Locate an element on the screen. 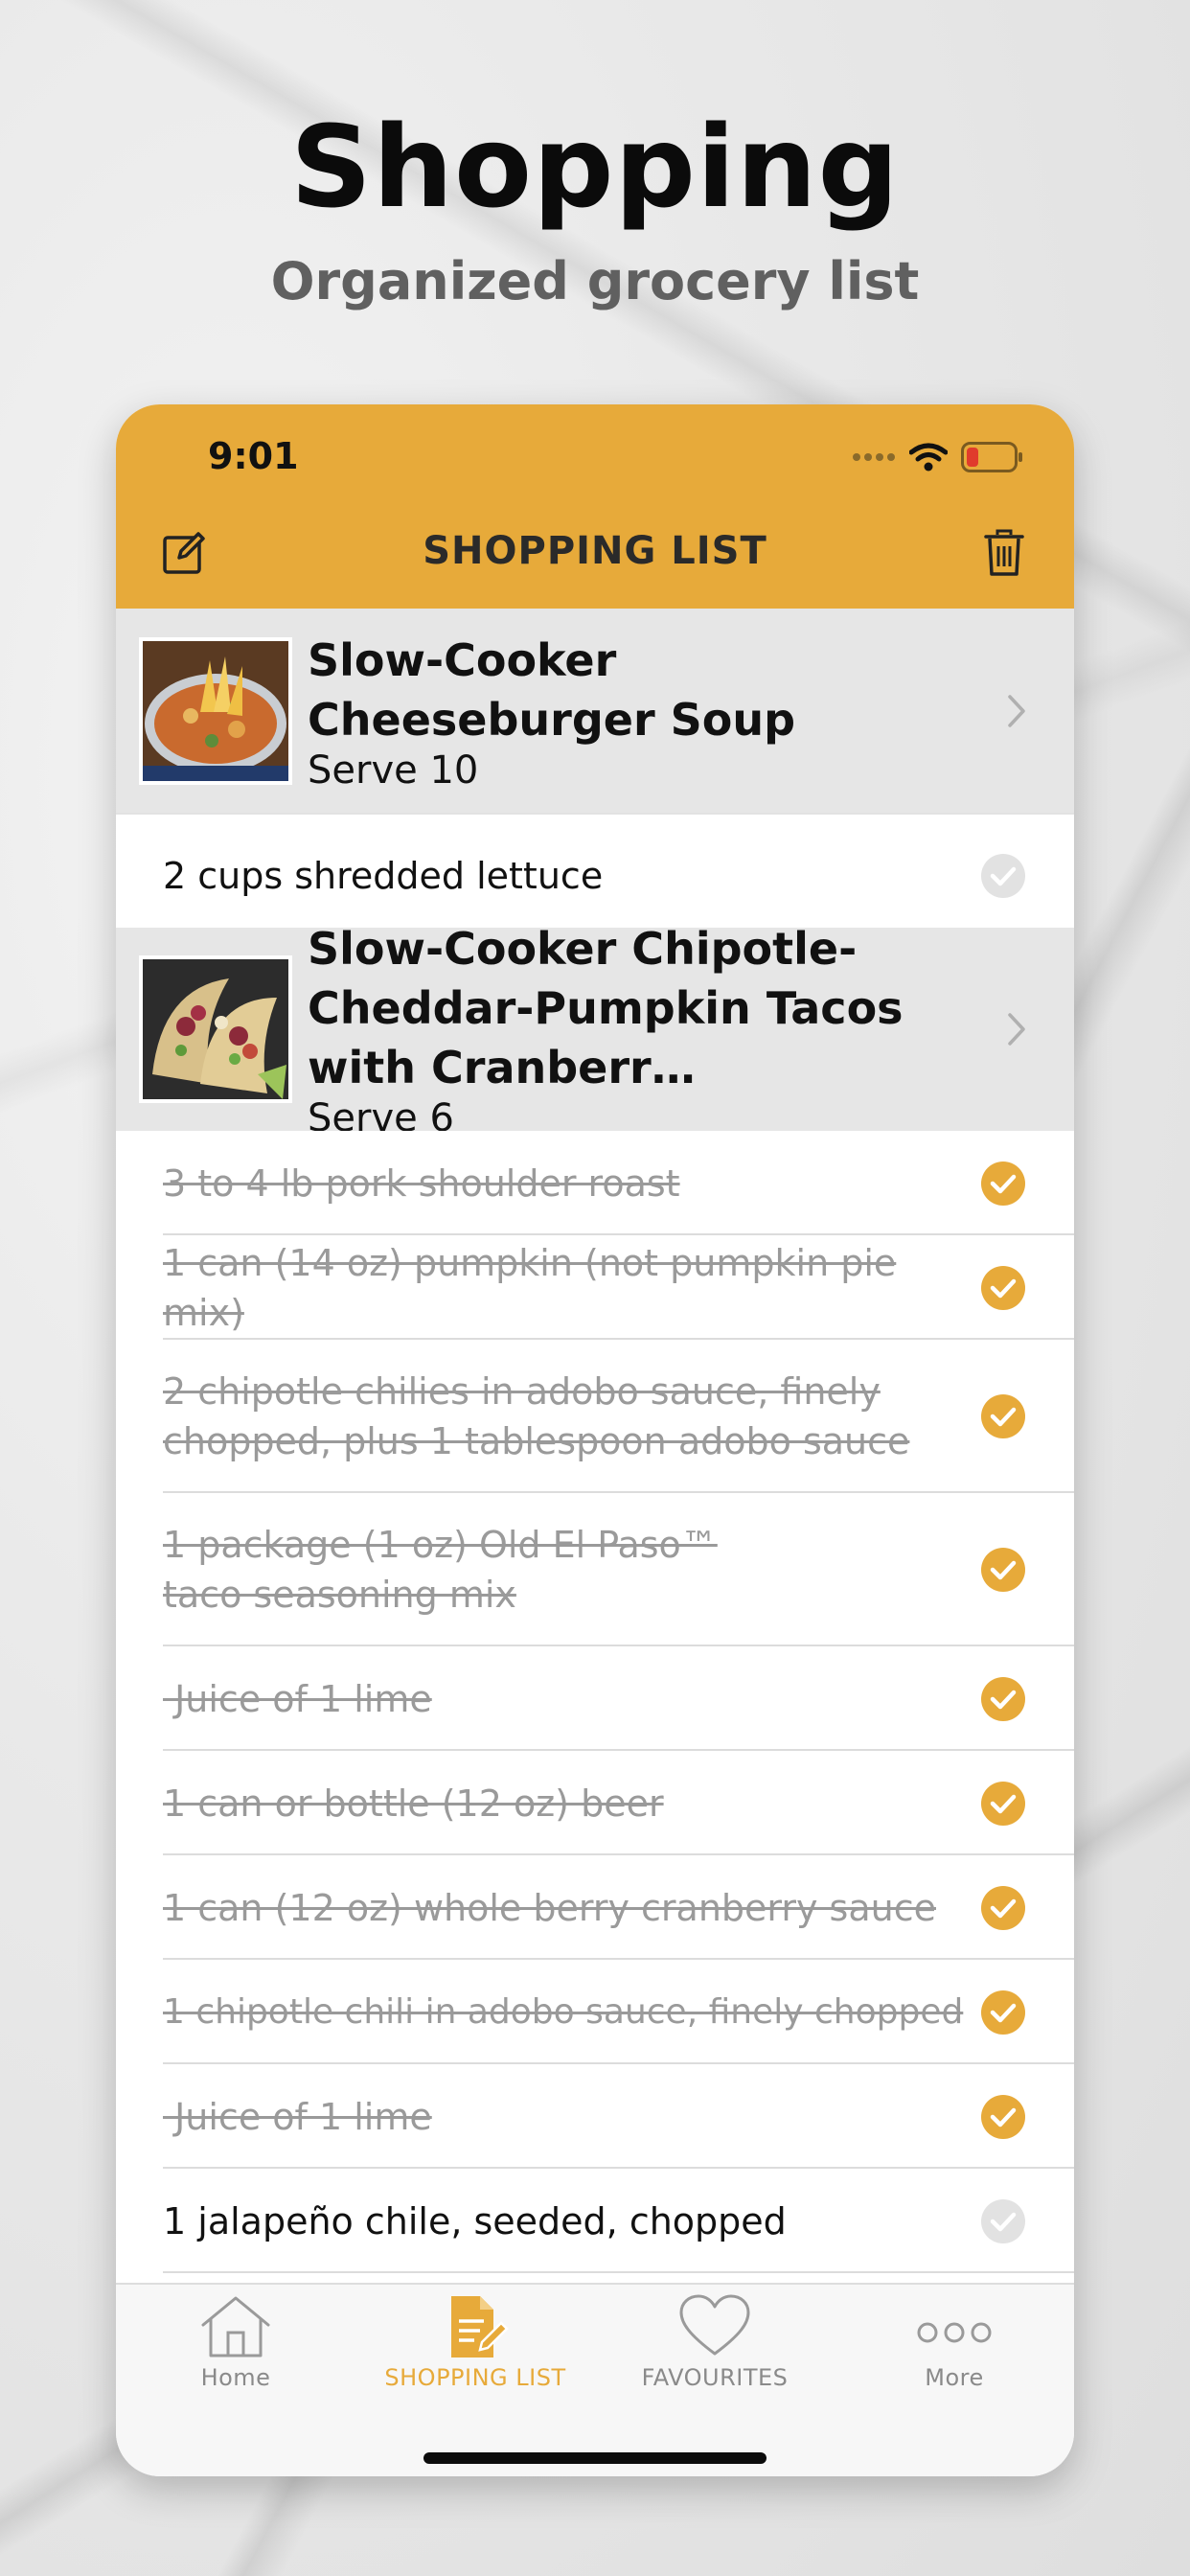 Image resolution: width=1190 pixels, height=2576 pixels. soup-image is located at coordinates (216, 711).